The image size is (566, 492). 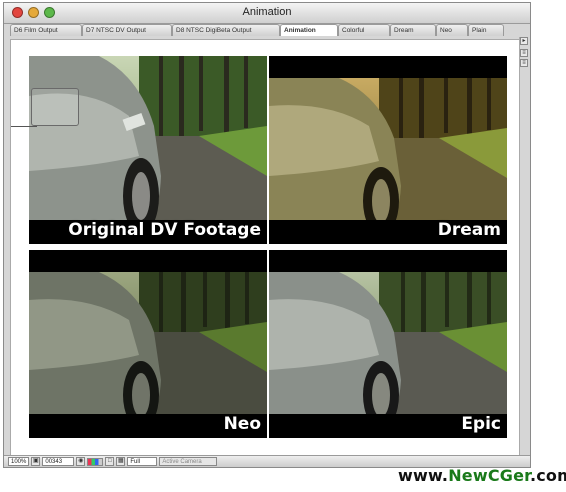 I want to click on tab-plain: Plain, so click(x=486, y=30).